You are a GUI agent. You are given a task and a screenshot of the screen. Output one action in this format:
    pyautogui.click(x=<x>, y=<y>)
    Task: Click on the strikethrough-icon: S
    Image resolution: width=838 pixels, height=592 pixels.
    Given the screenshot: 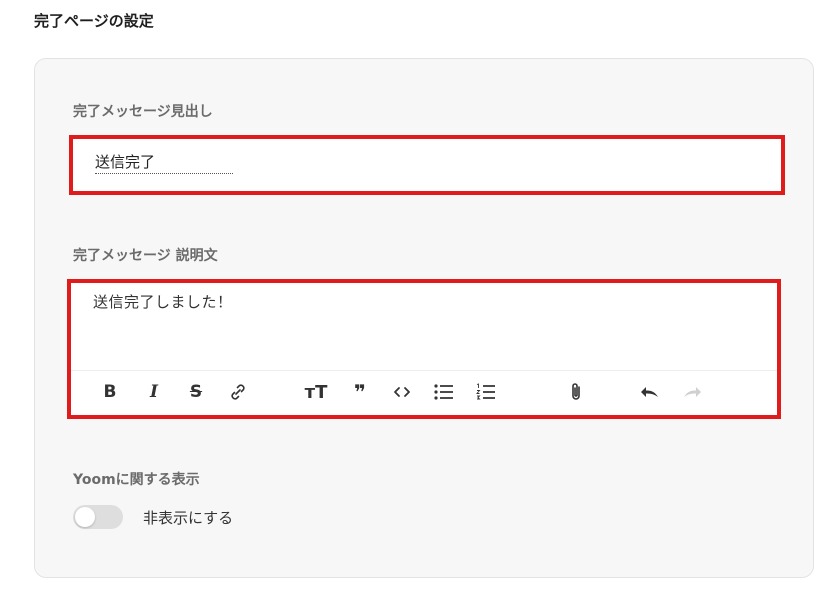 What is the action you would take?
    pyautogui.click(x=196, y=392)
    